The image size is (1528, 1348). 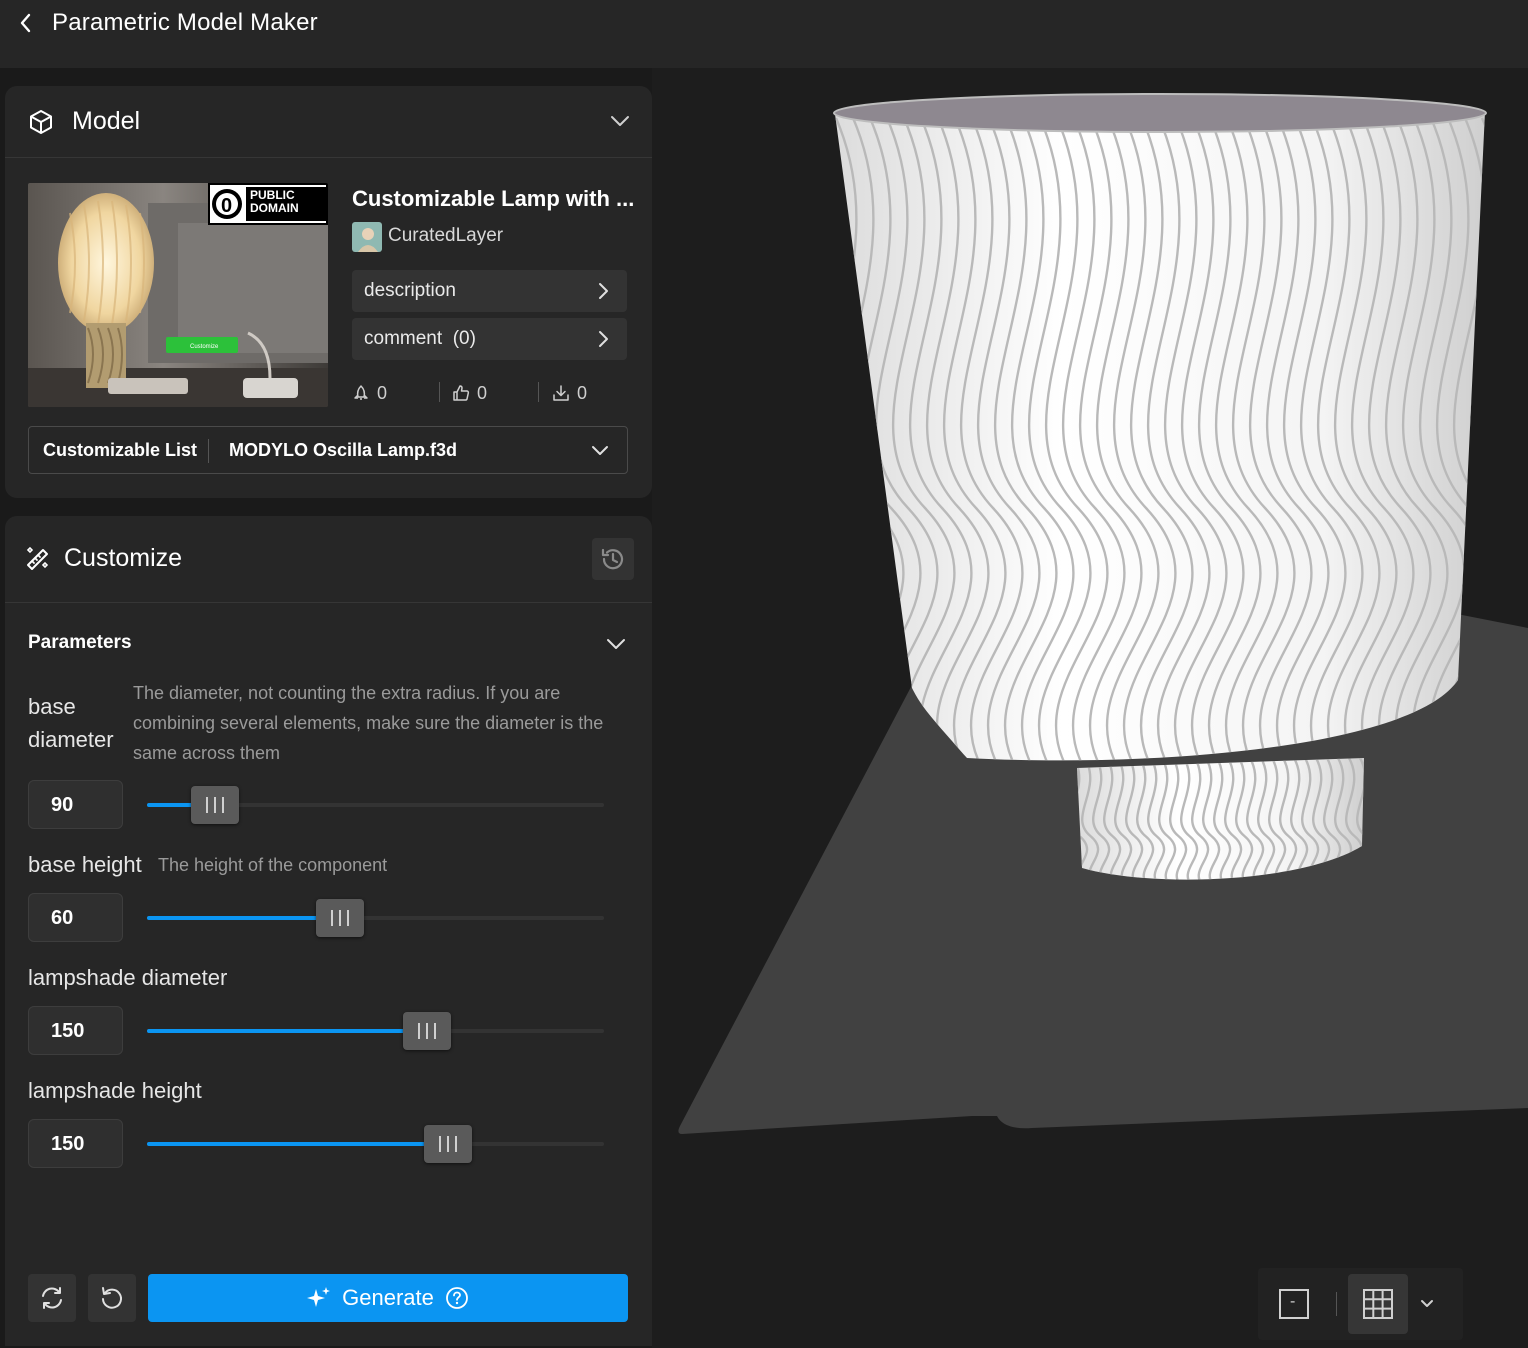 I want to click on grid-icon, so click(x=1378, y=1304).